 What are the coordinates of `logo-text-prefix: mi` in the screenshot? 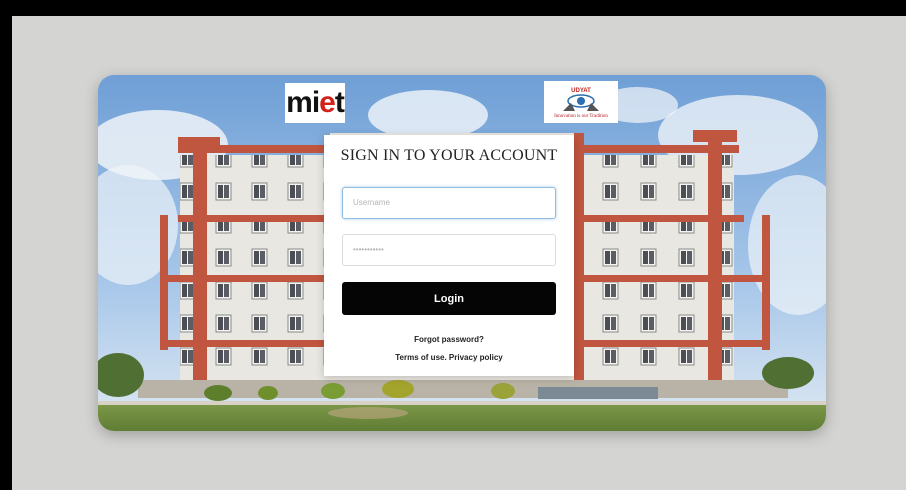 It's located at (303, 102).